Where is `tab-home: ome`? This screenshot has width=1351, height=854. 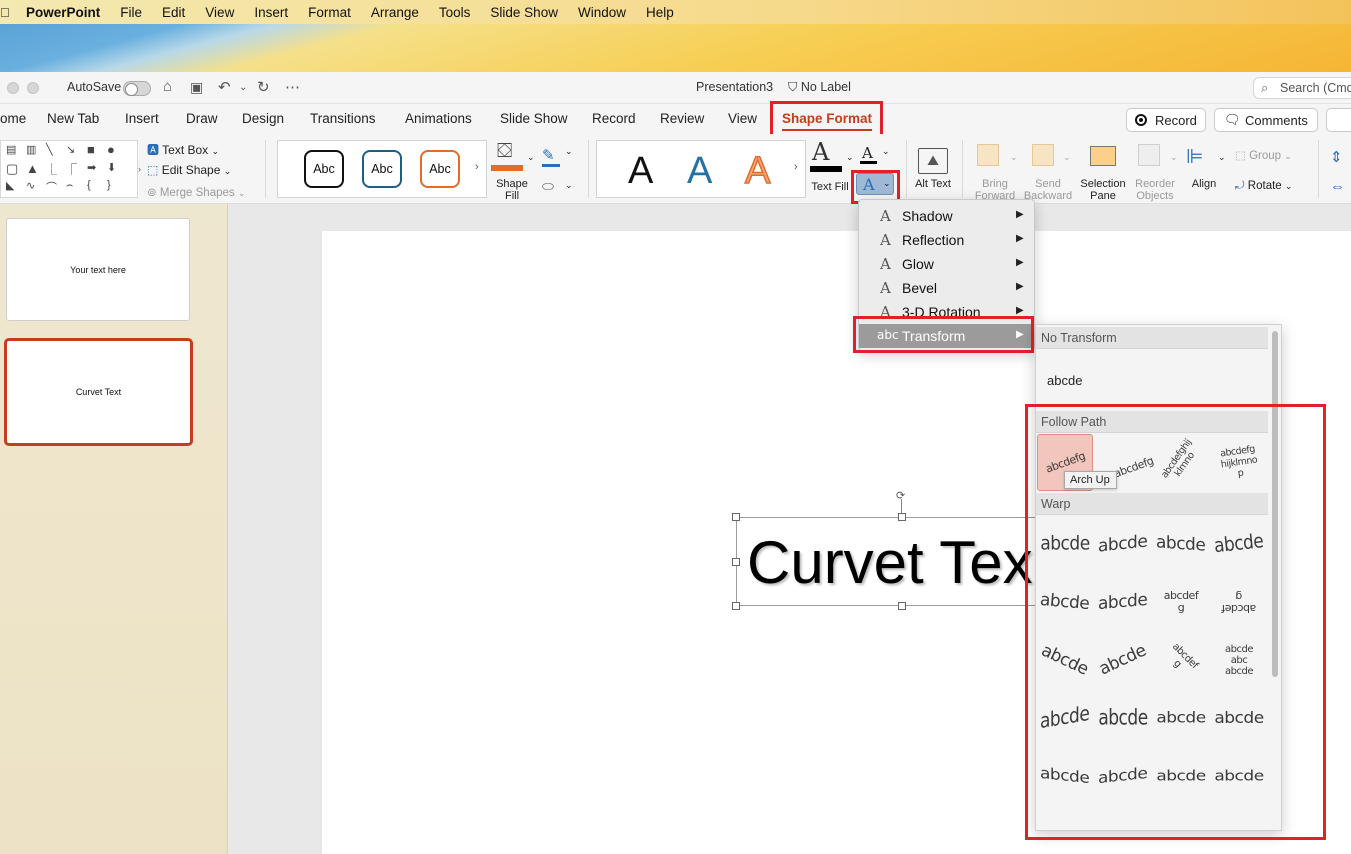
tab-home: ome is located at coordinates (13, 118).